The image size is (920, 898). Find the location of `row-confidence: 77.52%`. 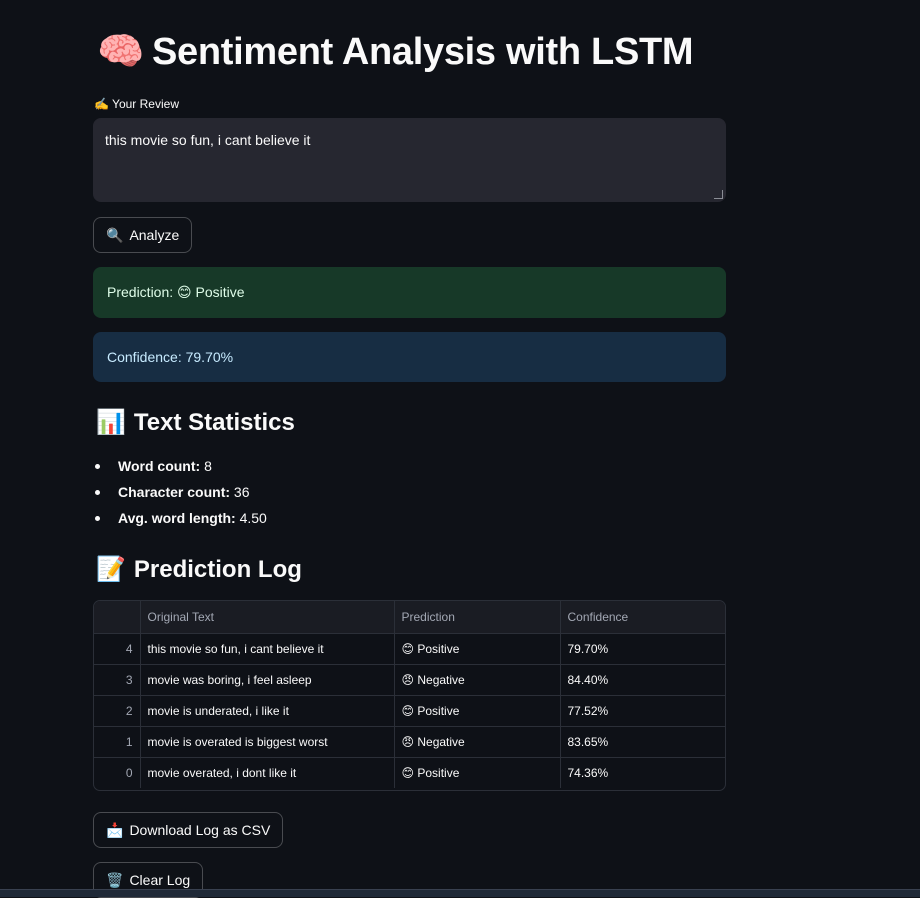

row-confidence: 77.52% is located at coordinates (642, 711).